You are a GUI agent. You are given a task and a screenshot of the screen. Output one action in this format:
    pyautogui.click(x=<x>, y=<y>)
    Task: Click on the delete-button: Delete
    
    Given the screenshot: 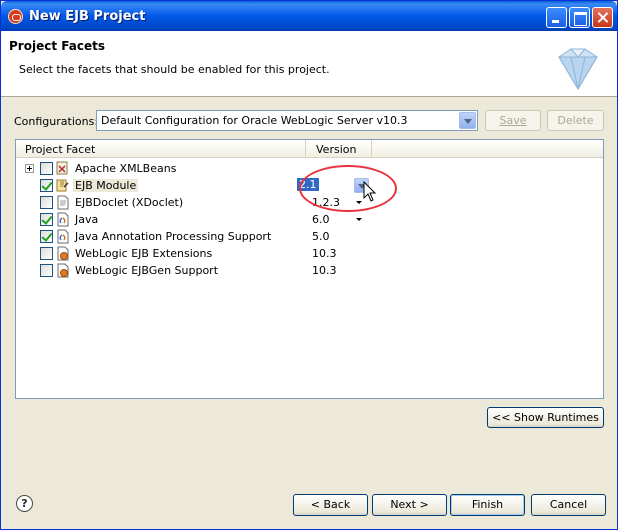 What is the action you would take?
    pyautogui.click(x=575, y=120)
    